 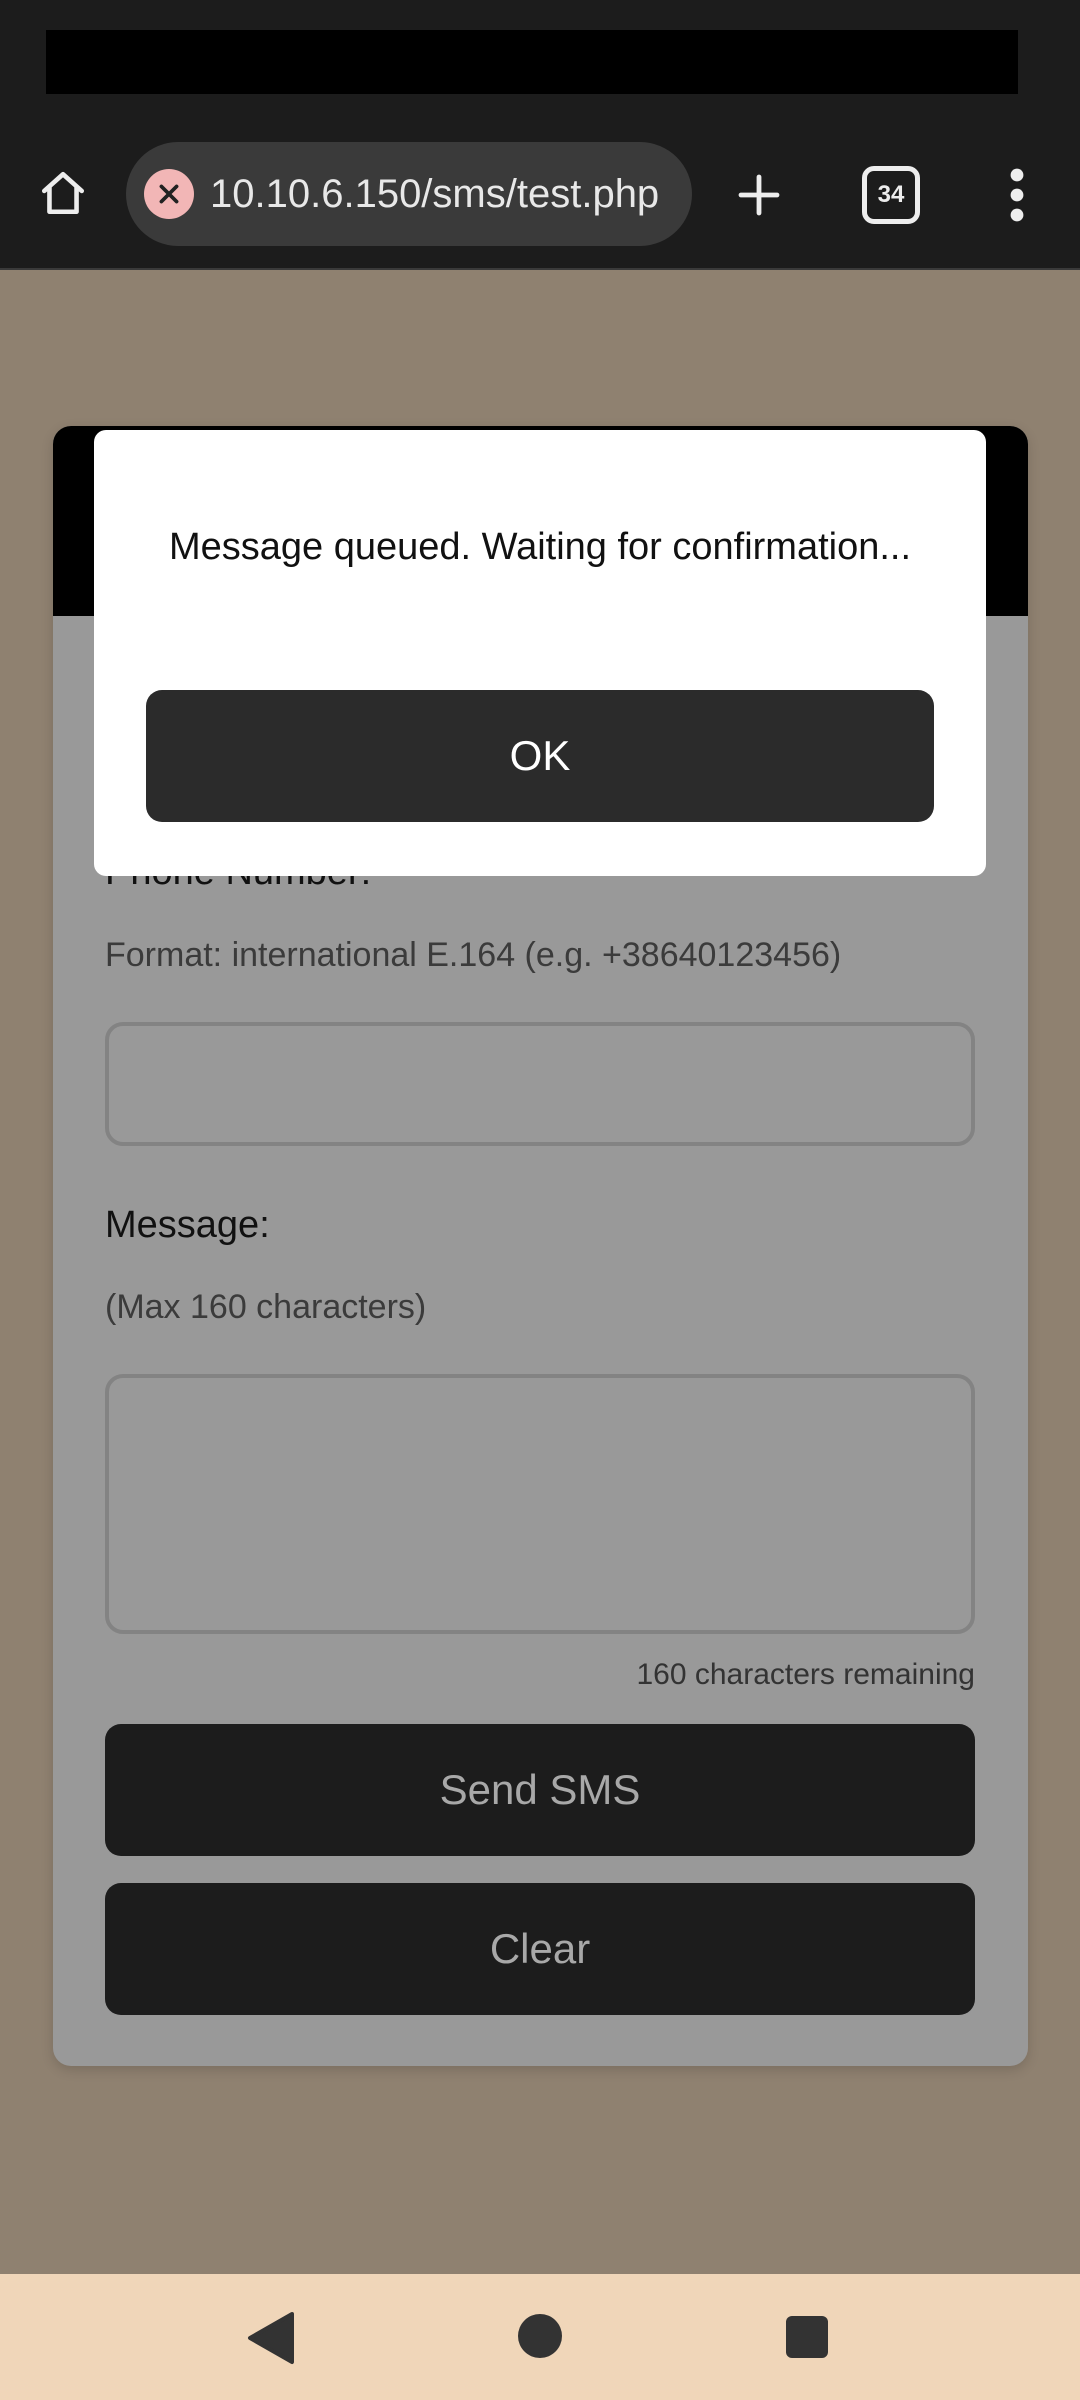 What do you see at coordinates (540, 1504) in the screenshot?
I see `message-textarea` at bounding box center [540, 1504].